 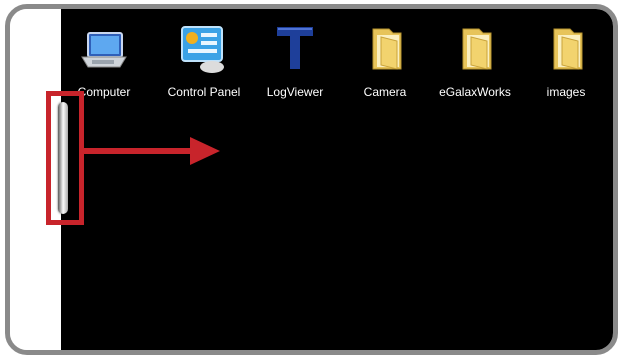 I want to click on desktop-icon-control-panel: Control Panel, so click(x=204, y=63).